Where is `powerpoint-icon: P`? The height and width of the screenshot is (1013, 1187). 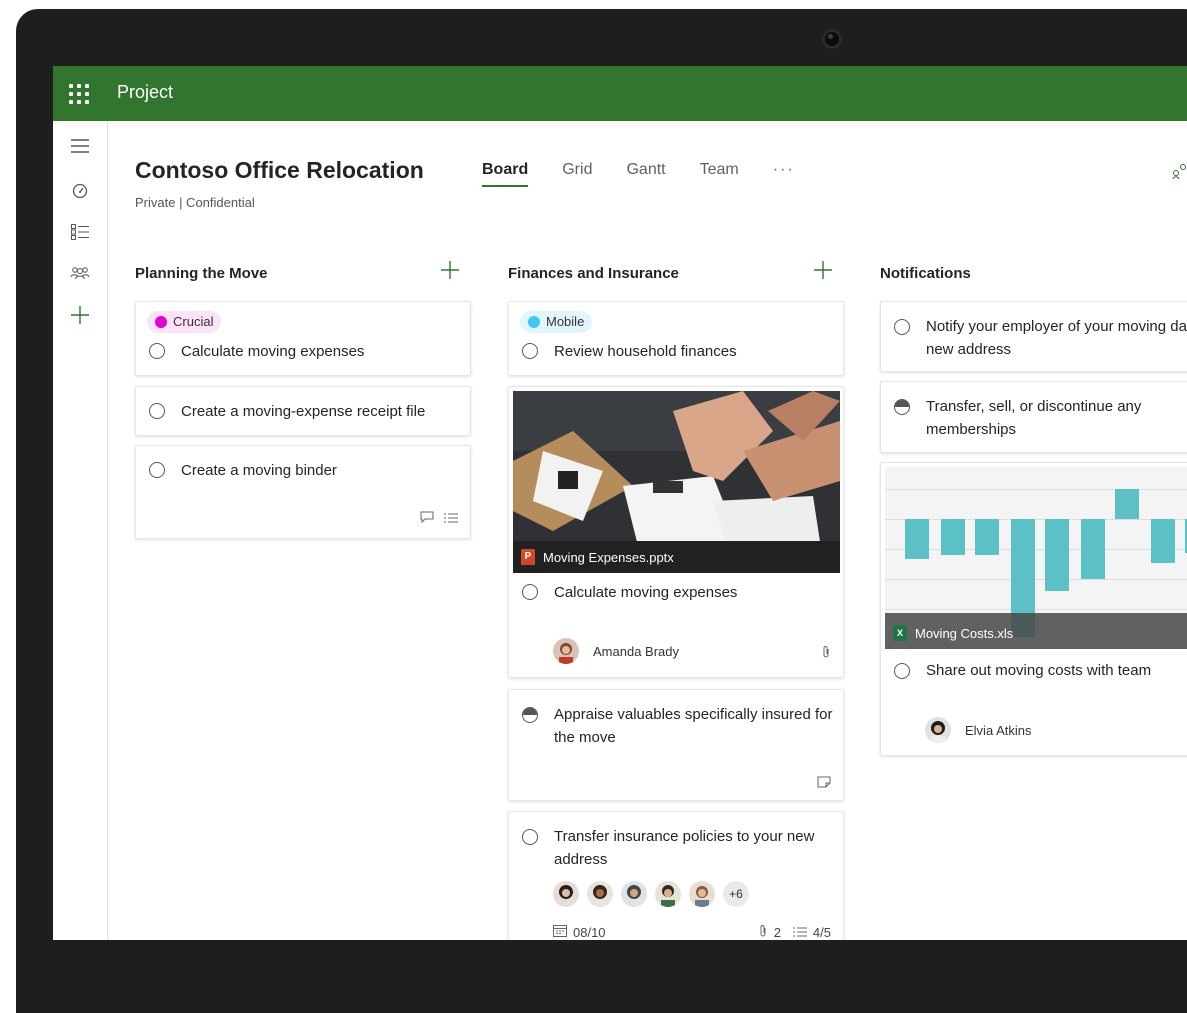 powerpoint-icon: P is located at coordinates (528, 557).